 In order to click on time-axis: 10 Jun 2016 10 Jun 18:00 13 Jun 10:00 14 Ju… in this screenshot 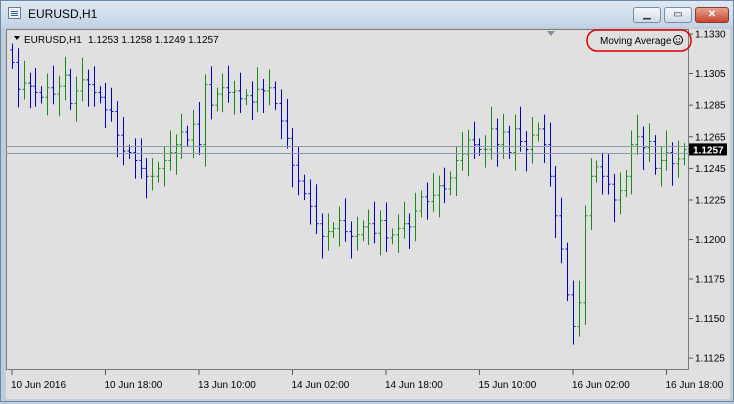, I will do `click(370, 380)`.